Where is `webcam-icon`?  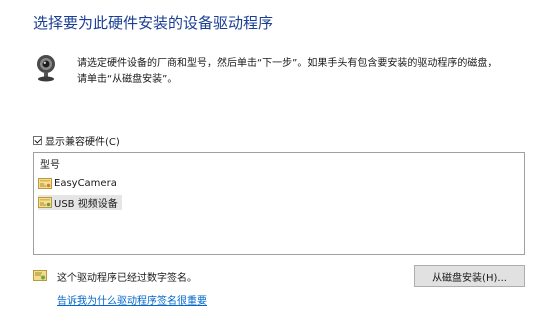 webcam-icon is located at coordinates (46, 68).